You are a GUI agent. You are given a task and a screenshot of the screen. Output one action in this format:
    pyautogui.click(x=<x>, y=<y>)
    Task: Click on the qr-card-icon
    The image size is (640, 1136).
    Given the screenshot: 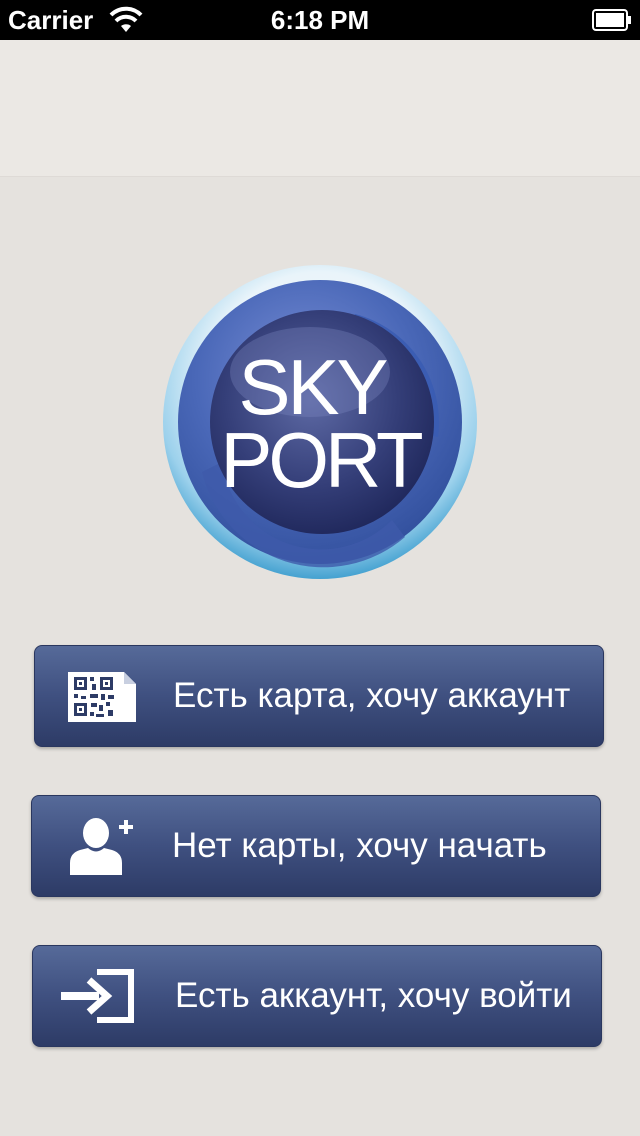 What is the action you would take?
    pyautogui.click(x=102, y=697)
    